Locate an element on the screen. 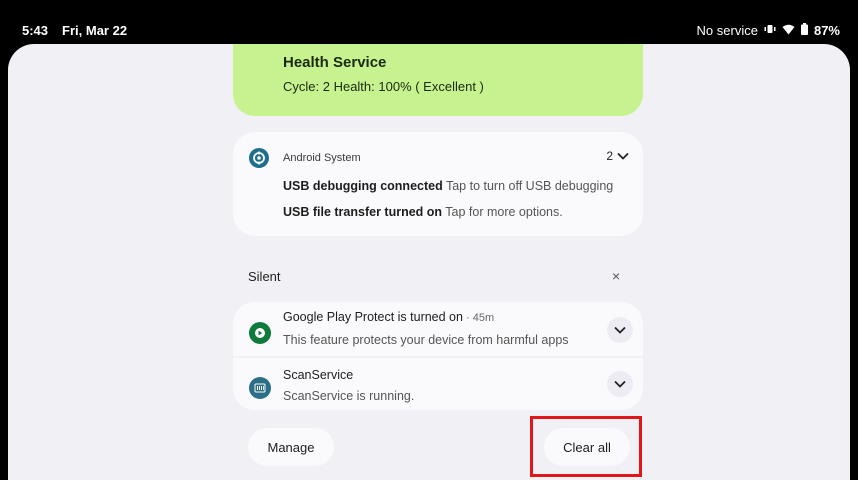  status-left: 5:43 Fri, Mar 22 is located at coordinates (74, 30).